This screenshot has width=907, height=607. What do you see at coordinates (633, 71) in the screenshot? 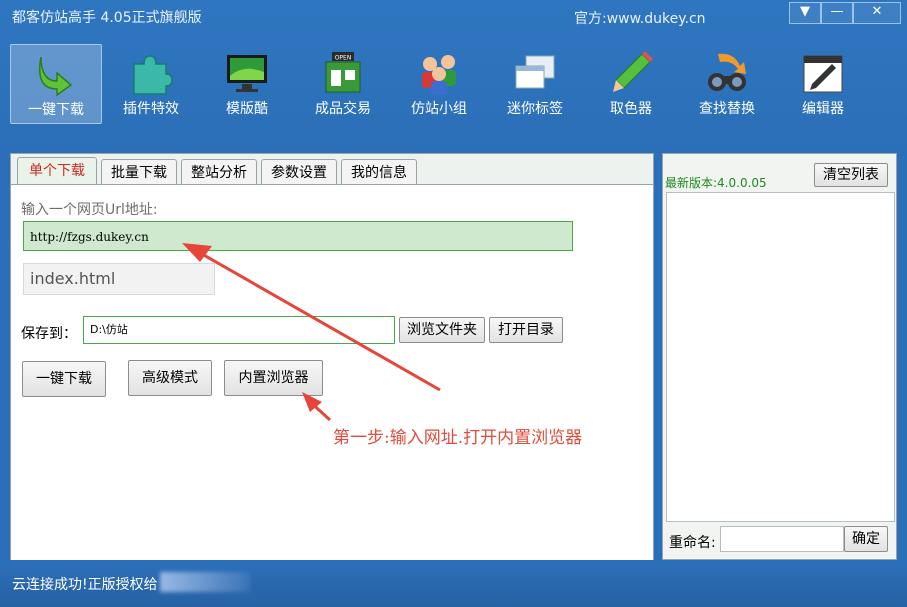
I see `pencil-icon` at bounding box center [633, 71].